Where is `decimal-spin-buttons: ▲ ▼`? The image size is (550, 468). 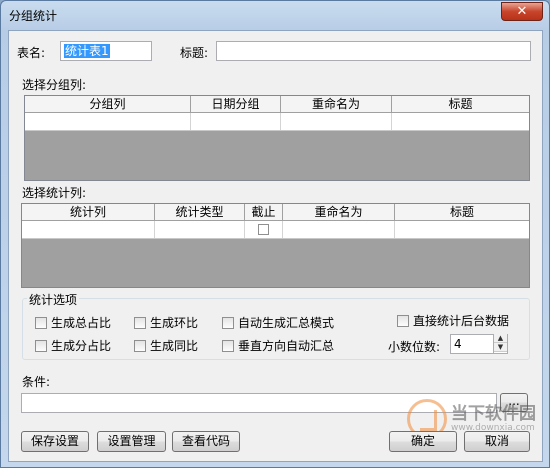 decimal-spin-buttons: ▲ ▼ is located at coordinates (500, 344).